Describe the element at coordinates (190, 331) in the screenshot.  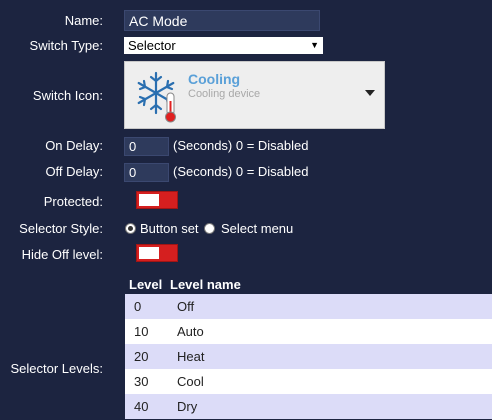
I see `level-name-cell: Auto` at that location.